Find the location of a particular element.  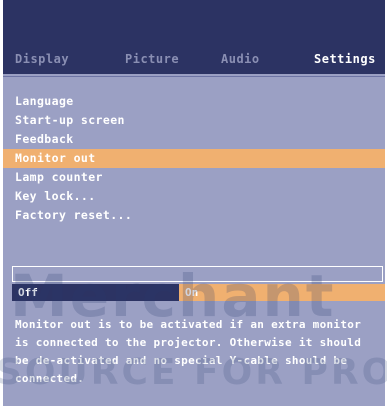

menu-item-language: Language is located at coordinates (194, 101).